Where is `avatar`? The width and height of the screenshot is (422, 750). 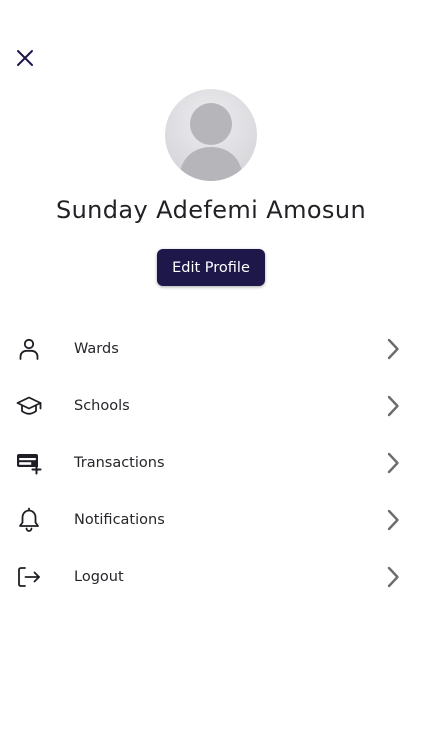
avatar is located at coordinates (211, 135).